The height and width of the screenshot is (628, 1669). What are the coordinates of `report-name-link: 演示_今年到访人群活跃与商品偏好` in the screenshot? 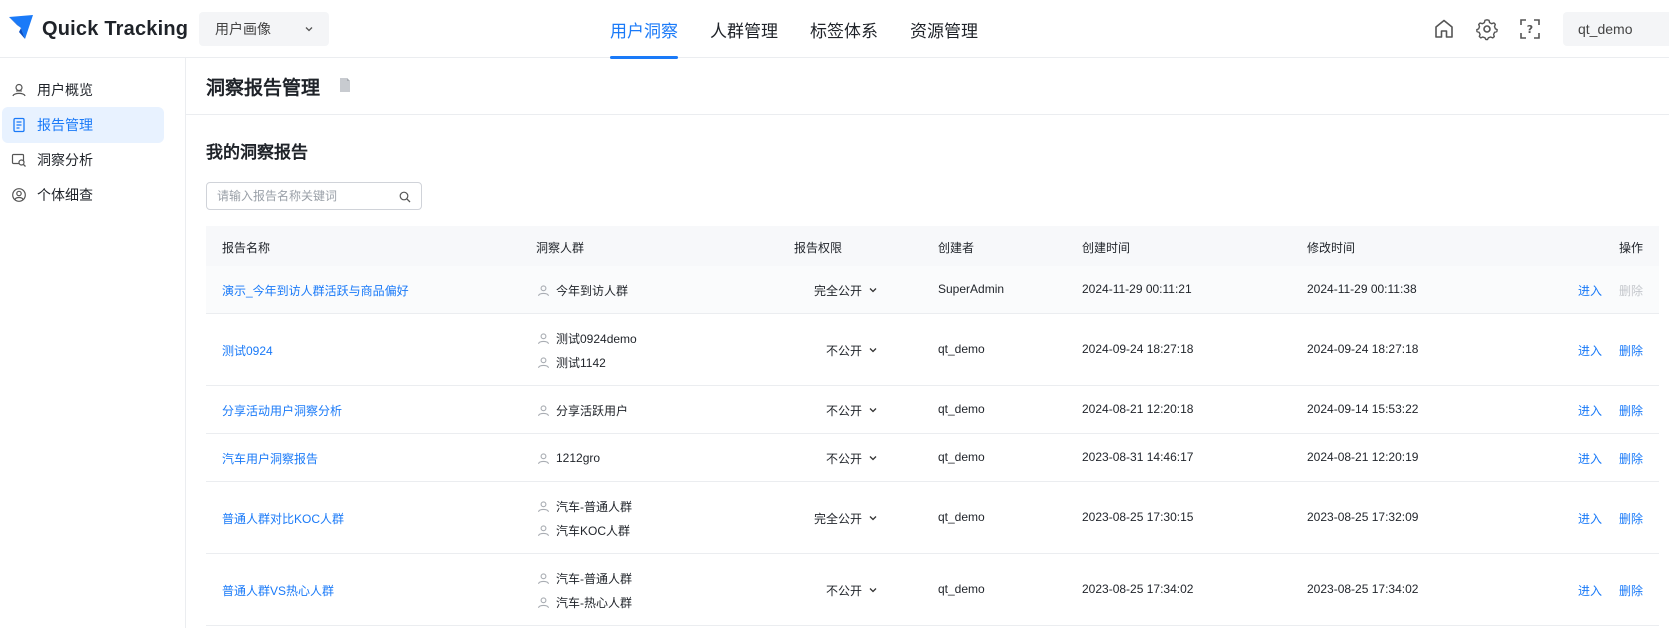 It's located at (315, 290).